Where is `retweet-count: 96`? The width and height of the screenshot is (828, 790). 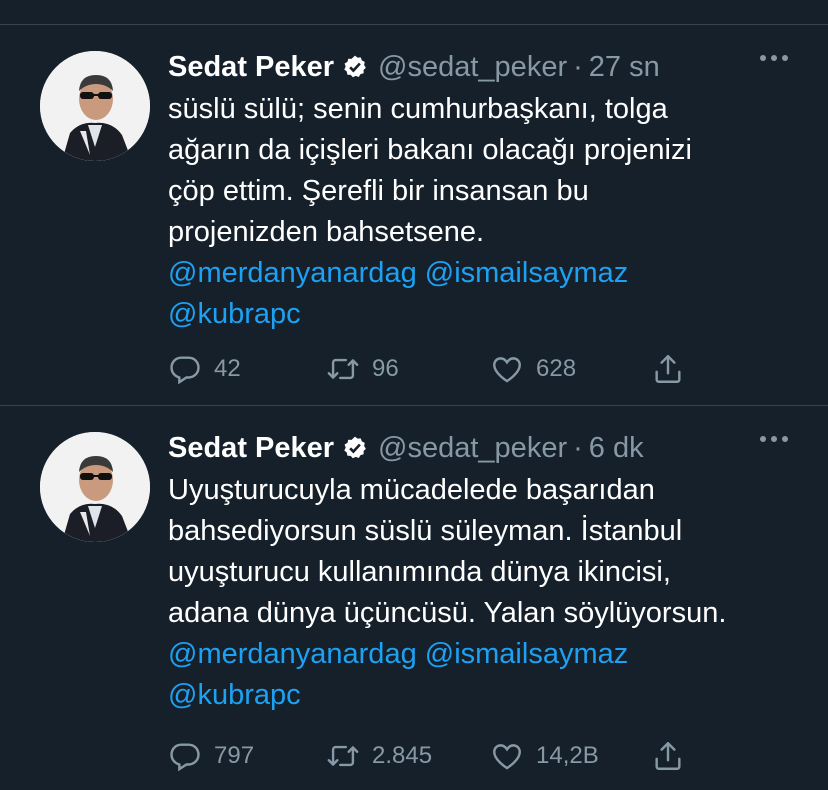
retweet-count: 96 is located at coordinates (385, 368).